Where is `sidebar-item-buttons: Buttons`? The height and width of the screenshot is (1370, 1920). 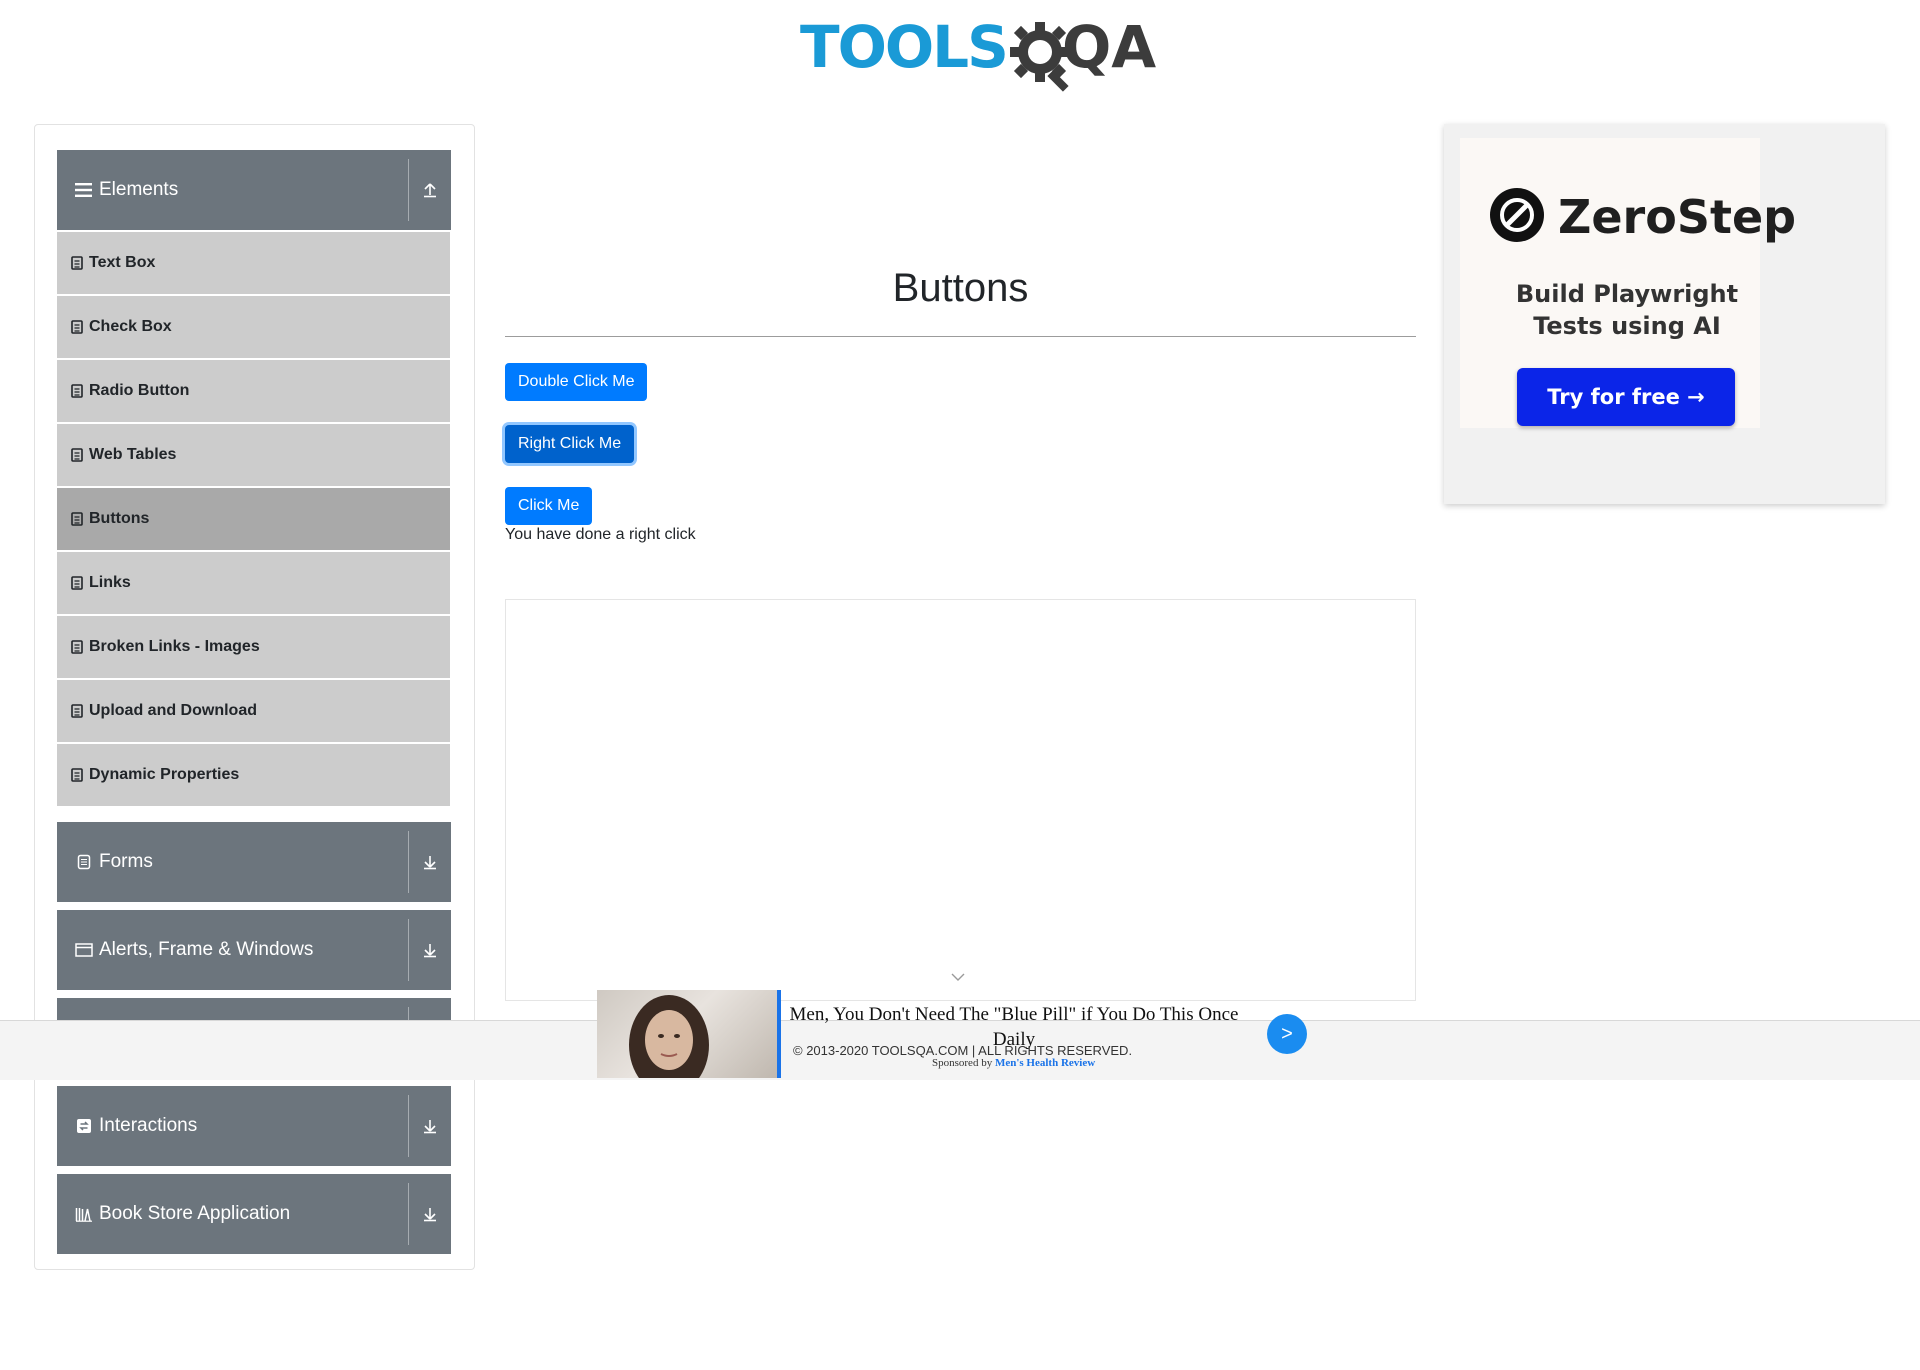
sidebar-item-buttons: Buttons is located at coordinates (253, 519).